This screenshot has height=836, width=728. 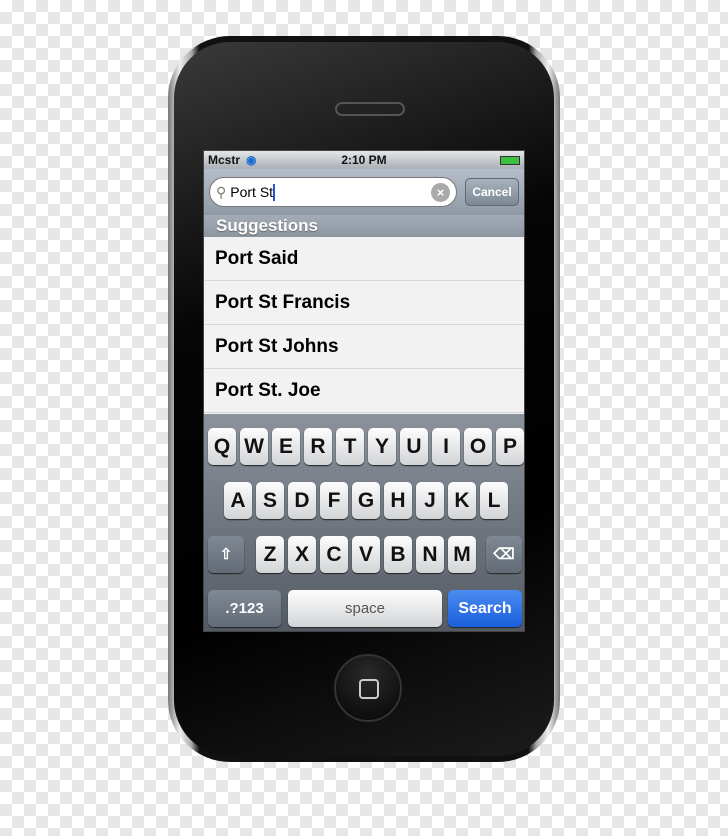 I want to click on clock: 2:10 PM, so click(x=364, y=160).